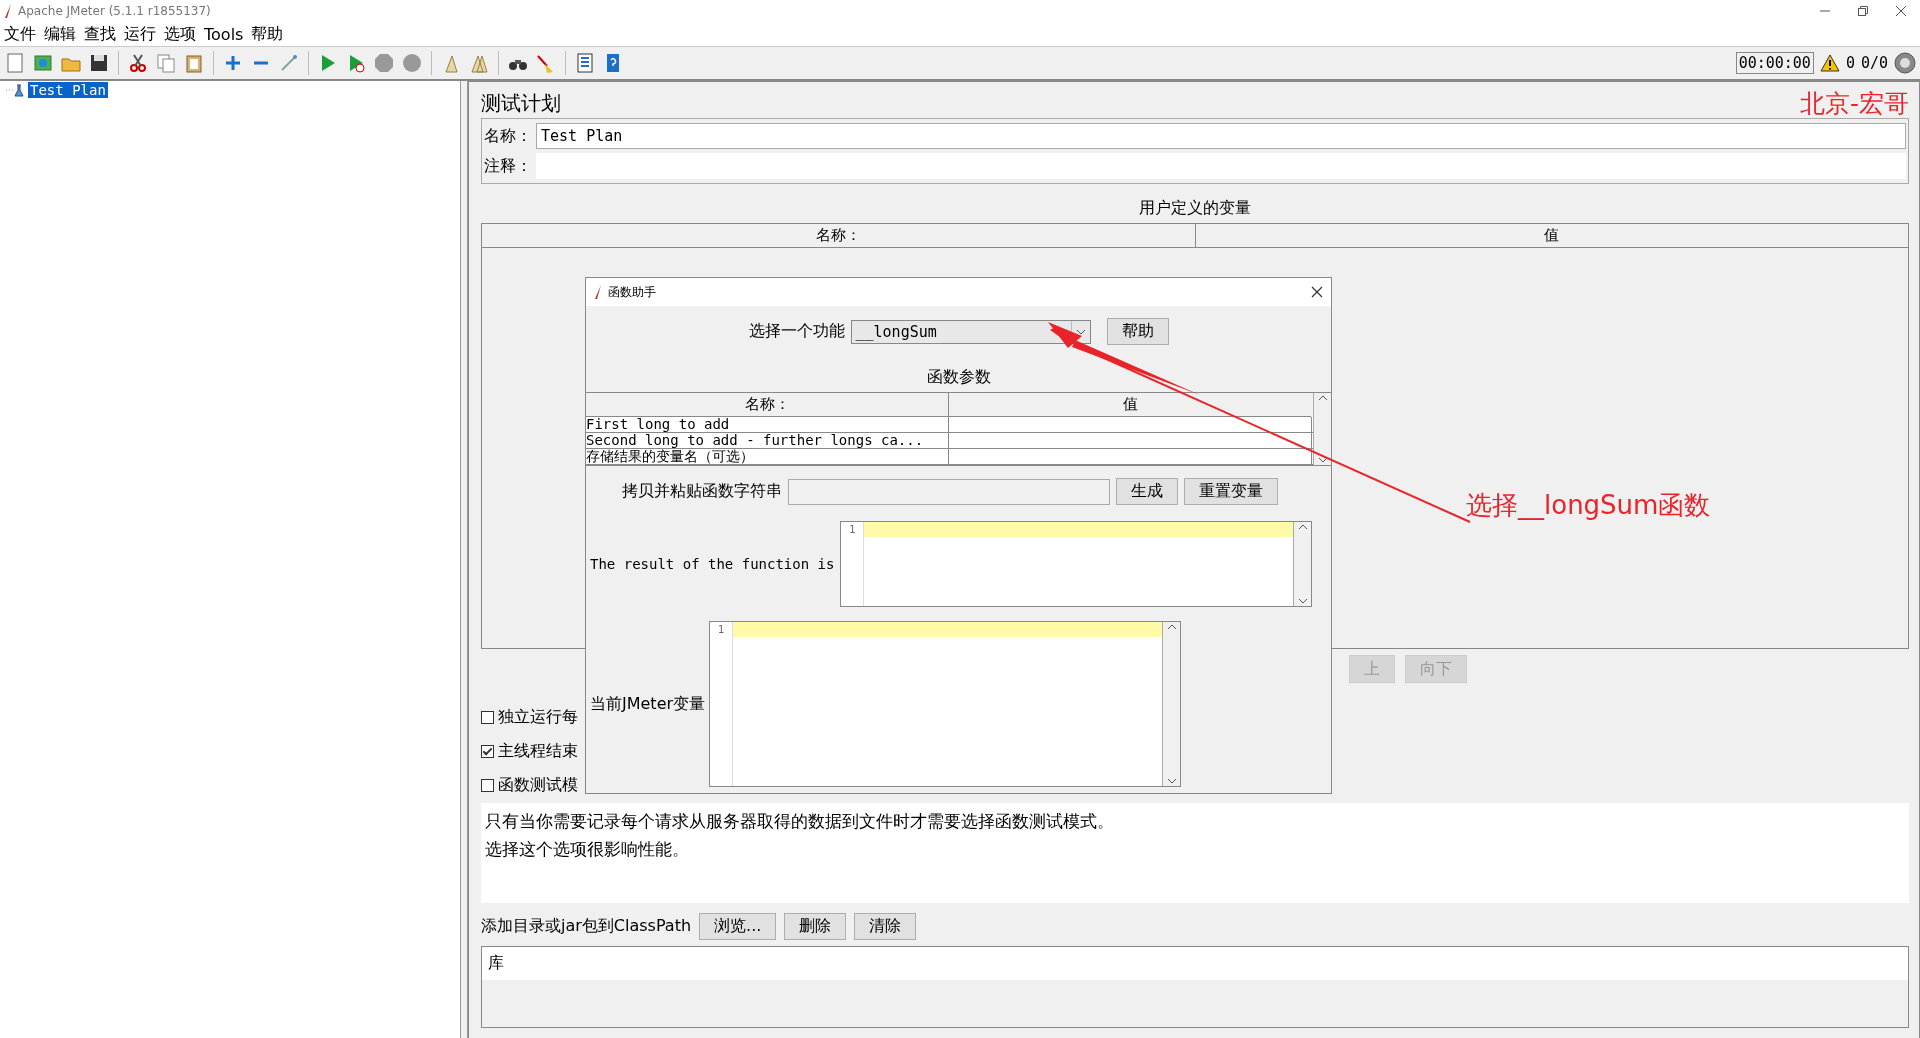  Describe the element at coordinates (1195, 208) in the screenshot. I see `section-title: 用户定义的变量` at that location.